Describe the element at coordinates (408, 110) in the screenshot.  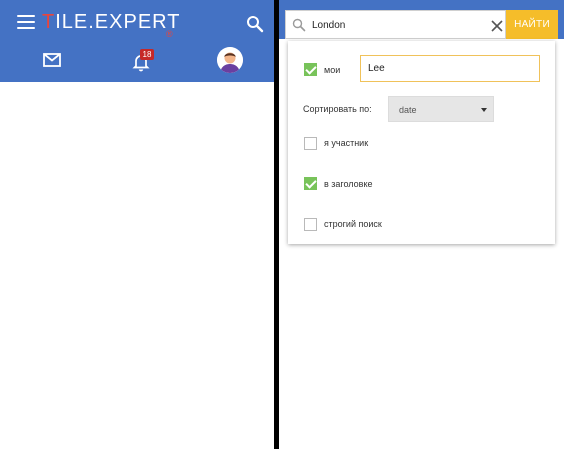
I see `sort-selected-value: date` at that location.